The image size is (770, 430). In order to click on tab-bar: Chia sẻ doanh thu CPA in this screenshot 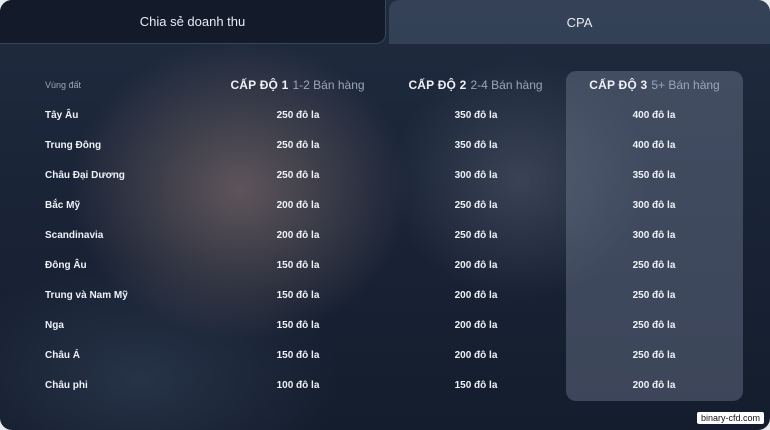, I will do `click(385, 22)`.